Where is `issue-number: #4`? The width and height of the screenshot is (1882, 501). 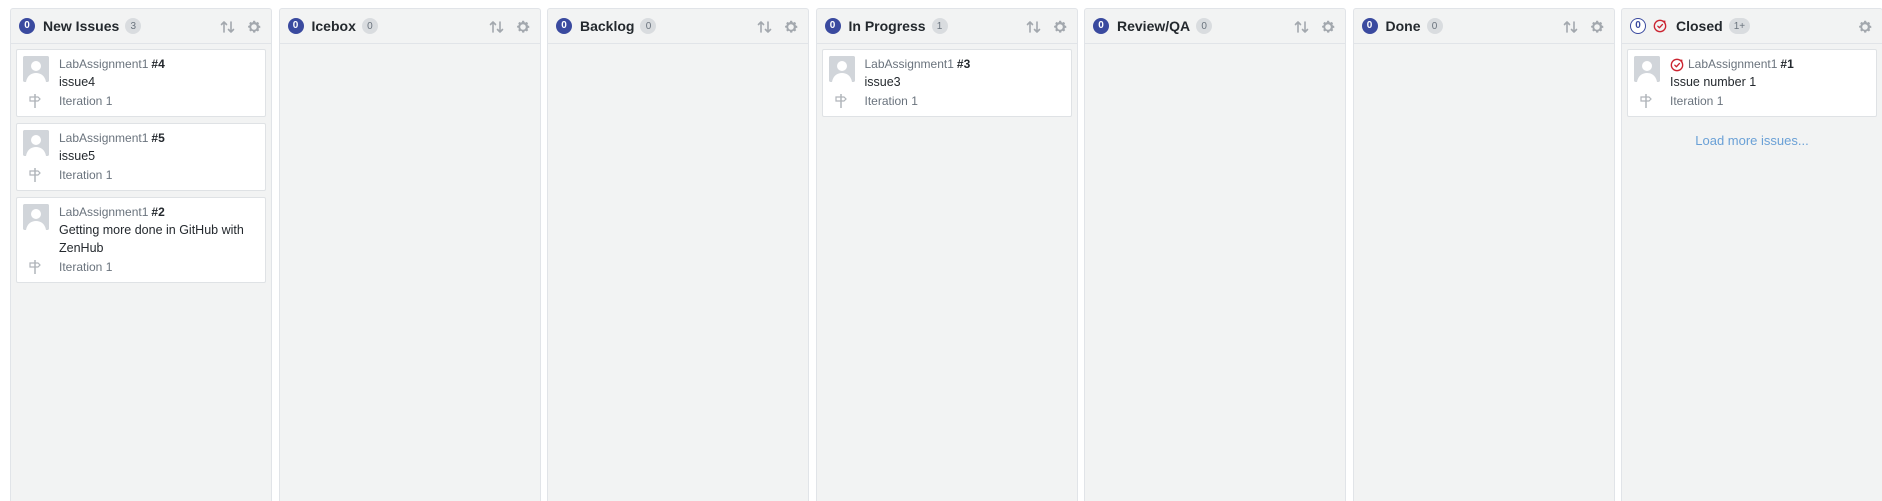 issue-number: #4 is located at coordinates (157, 64).